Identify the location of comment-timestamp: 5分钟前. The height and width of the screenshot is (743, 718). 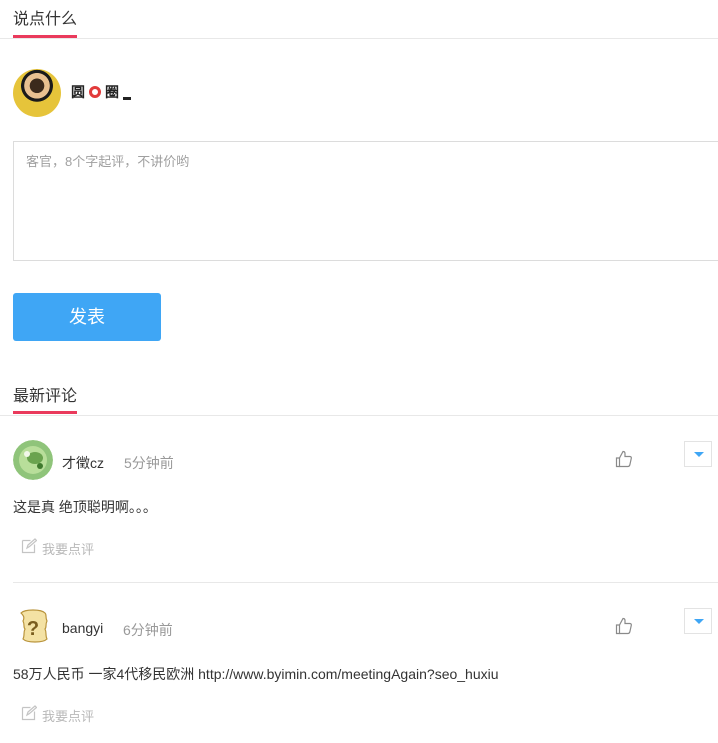
(149, 463).